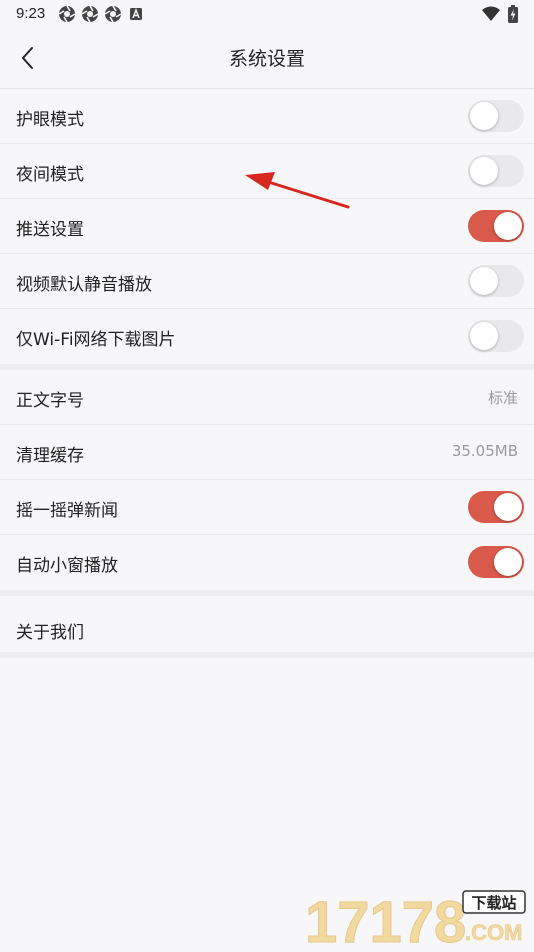 The width and height of the screenshot is (534, 952). I want to click on cache-size-value: 35.05MB, so click(484, 451).